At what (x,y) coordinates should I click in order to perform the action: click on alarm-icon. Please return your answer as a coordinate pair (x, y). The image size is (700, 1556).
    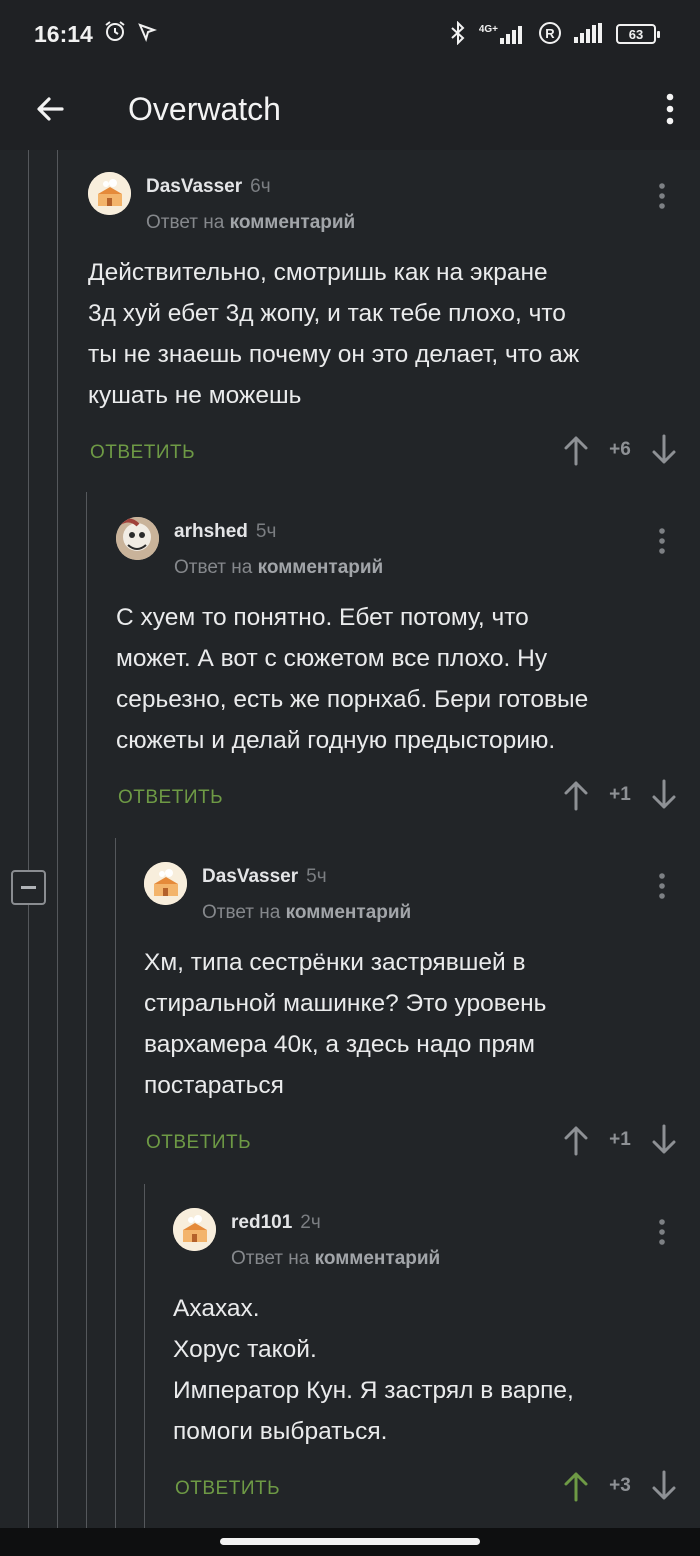
    Looking at the image, I should click on (115, 34).